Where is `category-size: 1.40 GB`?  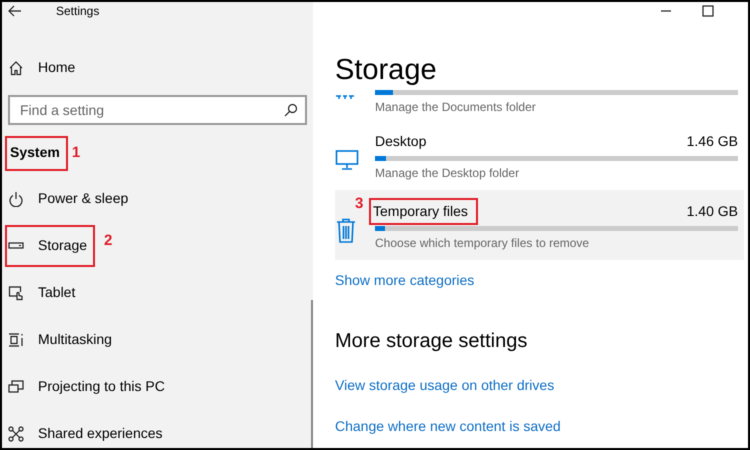
category-size: 1.40 GB is located at coordinates (712, 211).